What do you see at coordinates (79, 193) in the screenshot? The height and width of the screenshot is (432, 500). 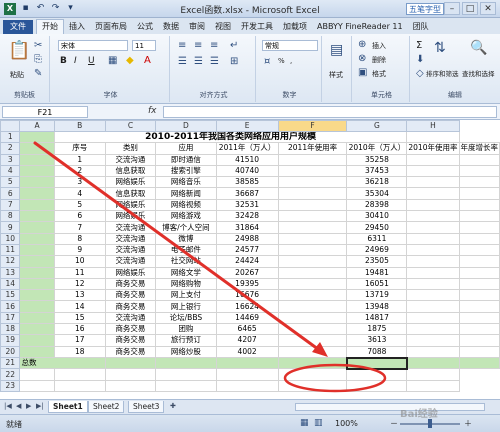 I see `table-cell: 4` at bounding box center [79, 193].